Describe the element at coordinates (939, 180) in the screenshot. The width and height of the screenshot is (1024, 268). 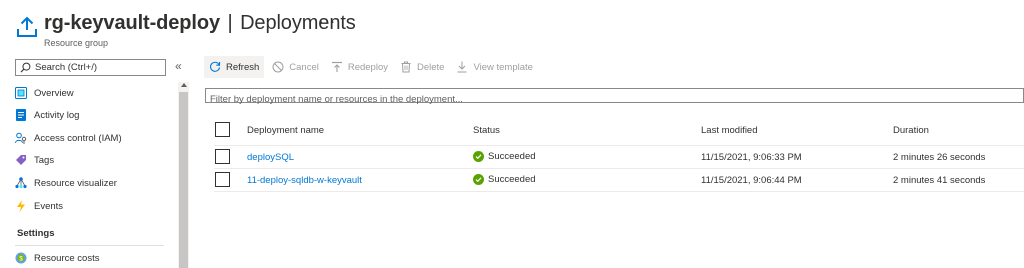
I see `duration-cell: 2 minutes 41 seconds` at that location.